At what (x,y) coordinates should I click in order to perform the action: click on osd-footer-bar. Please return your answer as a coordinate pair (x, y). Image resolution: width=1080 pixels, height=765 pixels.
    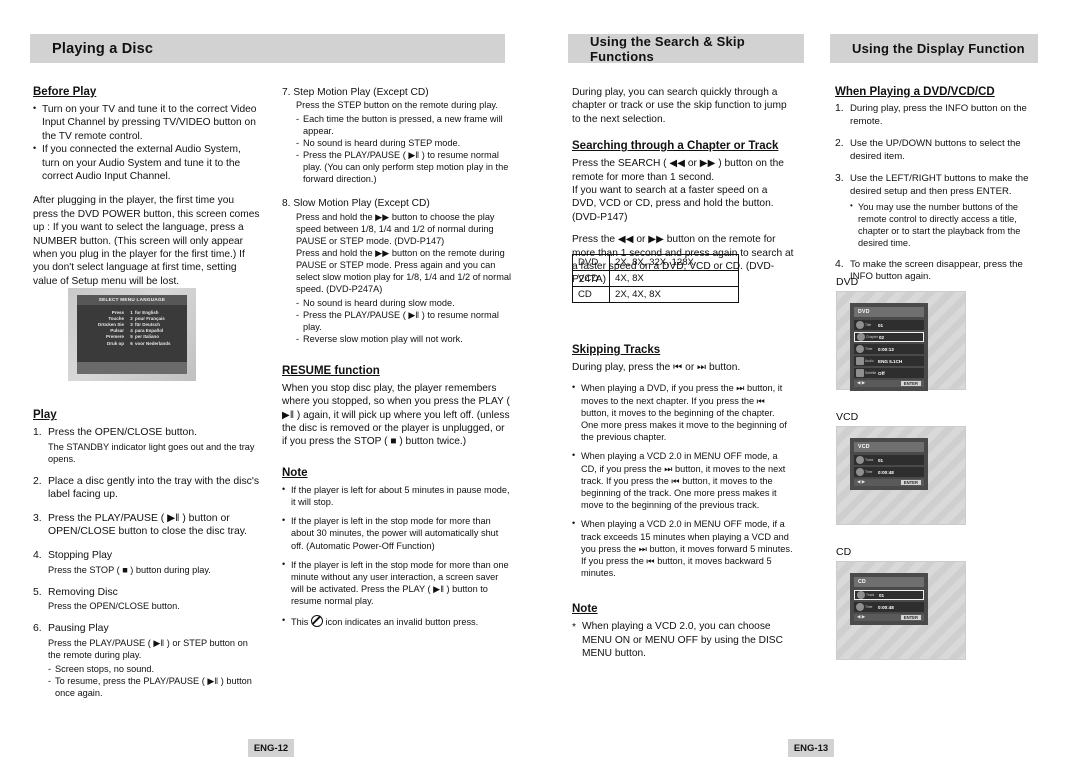
    Looking at the image, I should click on (132, 368).